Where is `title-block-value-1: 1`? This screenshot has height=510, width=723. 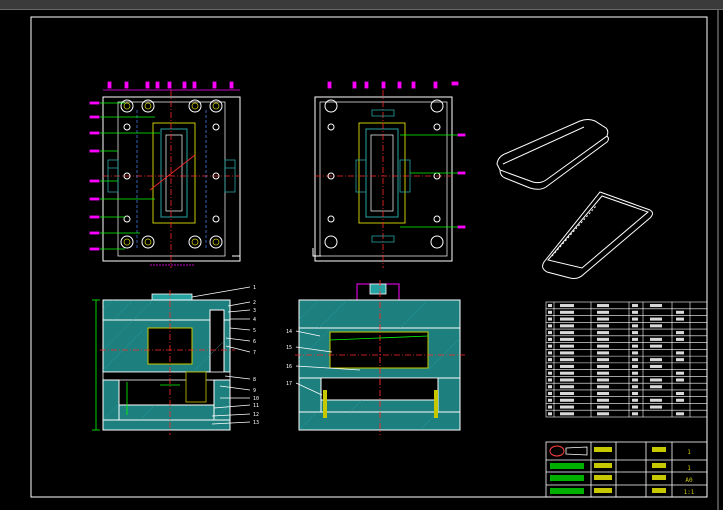 title-block-value-1: 1 is located at coordinates (689, 452).